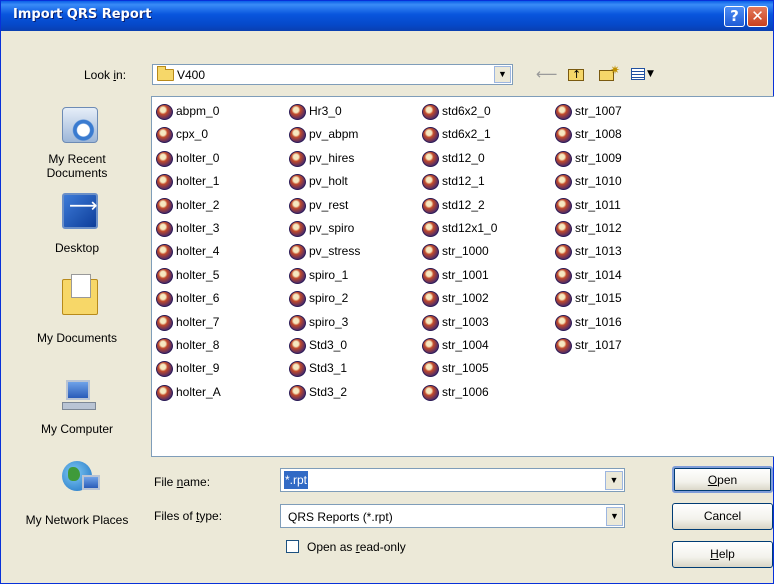 This screenshot has height=584, width=774. Describe the element at coordinates (188, 516) in the screenshot. I see `file-type-label: Files of type:` at that location.